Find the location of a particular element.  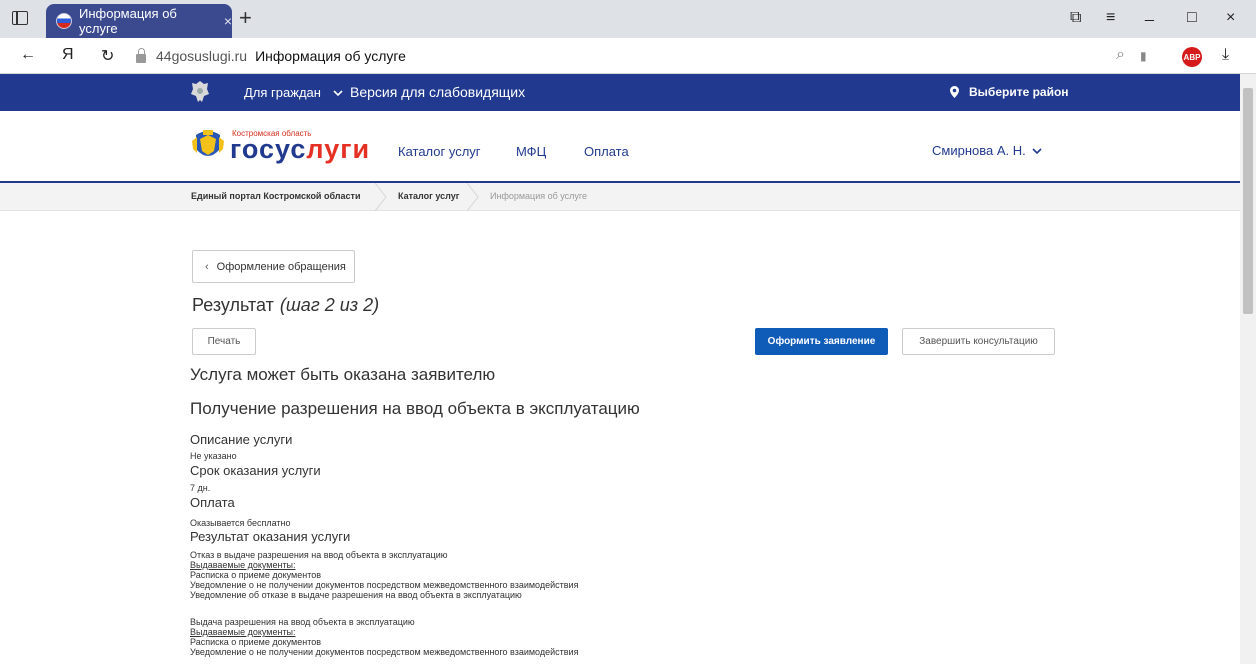

payment-value: Оказывается бесплатно is located at coordinates (240, 523).